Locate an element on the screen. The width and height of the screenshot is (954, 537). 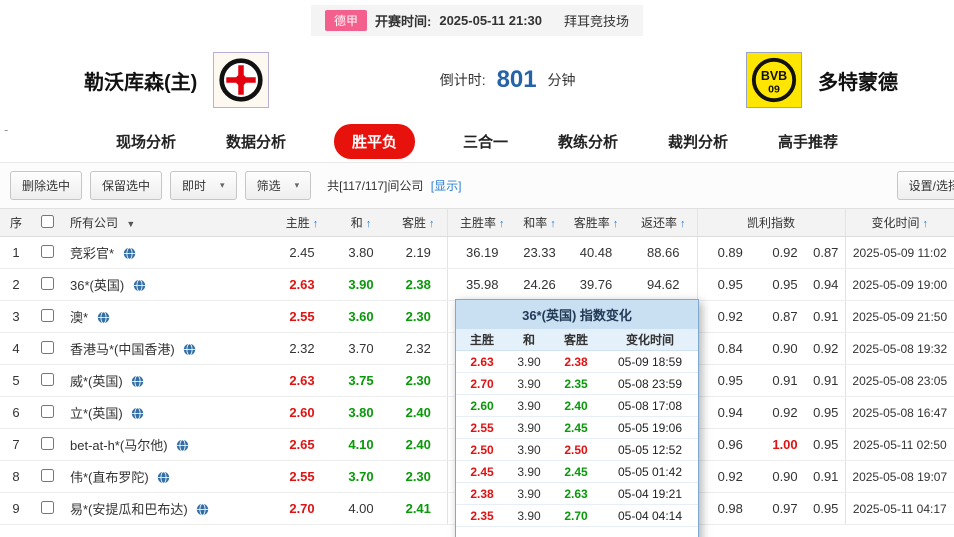
select-all-checkbox is located at coordinates (47, 221).